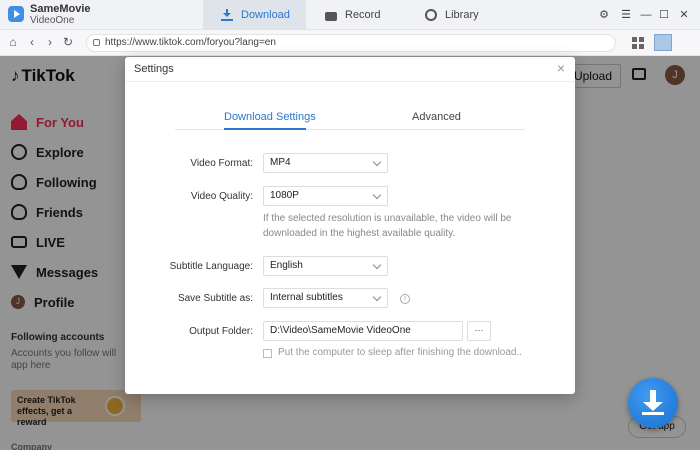  What do you see at coordinates (325, 266) in the screenshot?
I see `subtitle-language-select: English` at bounding box center [325, 266].